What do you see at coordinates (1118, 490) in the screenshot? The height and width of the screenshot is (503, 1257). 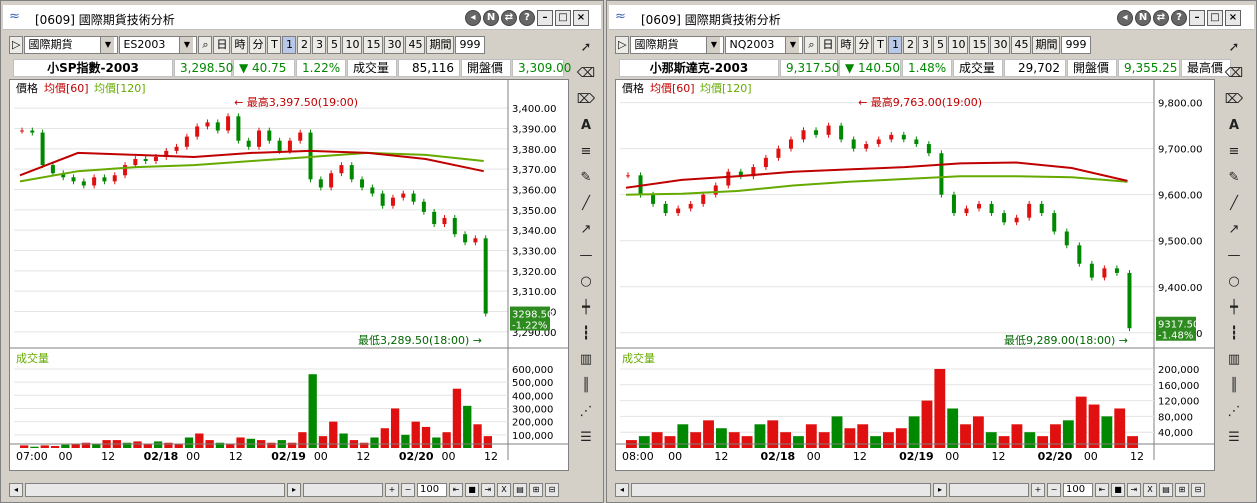 I see `stop-icon: ■` at bounding box center [1118, 490].